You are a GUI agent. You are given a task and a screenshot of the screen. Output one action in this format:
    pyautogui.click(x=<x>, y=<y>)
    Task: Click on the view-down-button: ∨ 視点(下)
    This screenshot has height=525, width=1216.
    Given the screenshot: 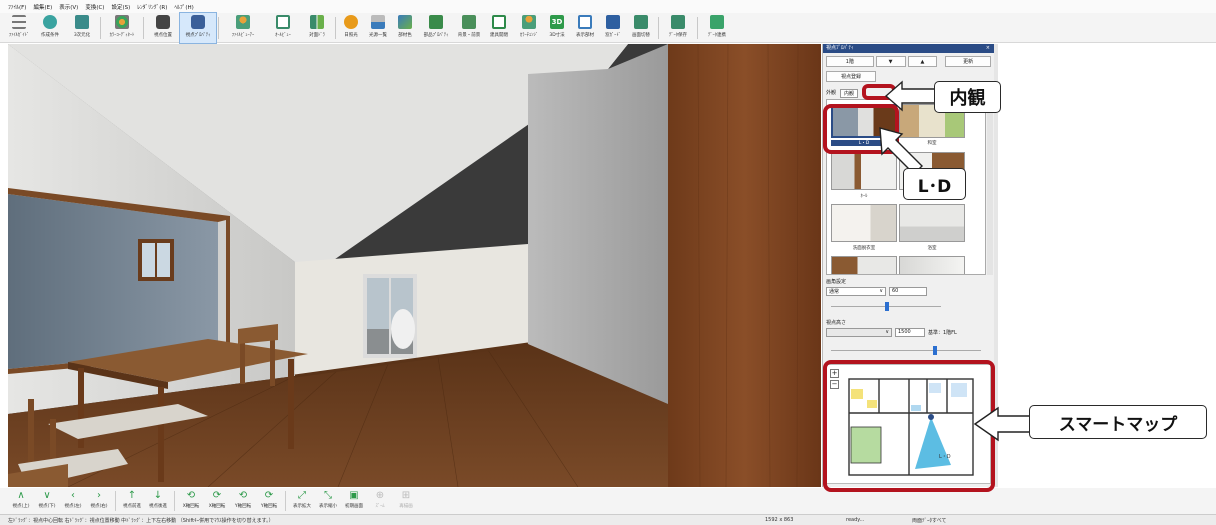 What is the action you would take?
    pyautogui.click(x=47, y=501)
    